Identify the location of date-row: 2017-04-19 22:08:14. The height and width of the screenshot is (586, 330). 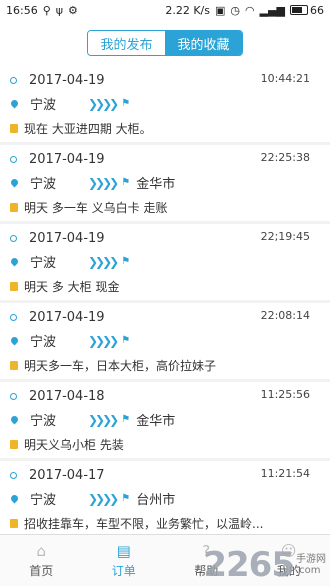
(165, 315).